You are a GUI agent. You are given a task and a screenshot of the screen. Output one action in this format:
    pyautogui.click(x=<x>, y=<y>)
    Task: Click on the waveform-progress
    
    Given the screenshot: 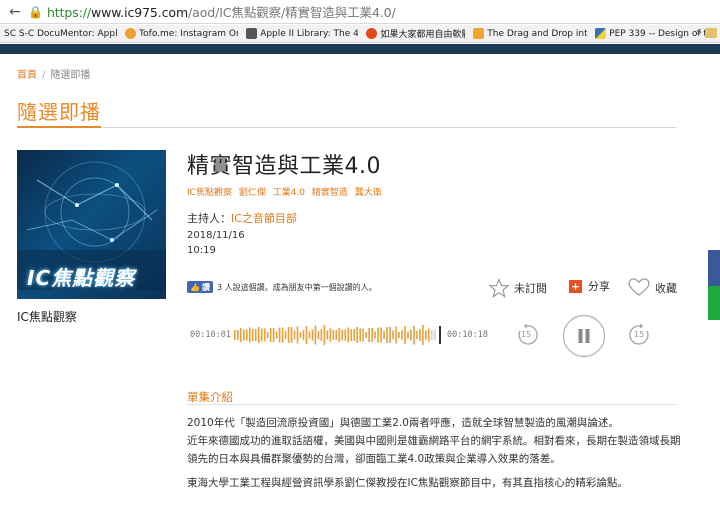 What is the action you would take?
    pyautogui.click(x=335, y=335)
    